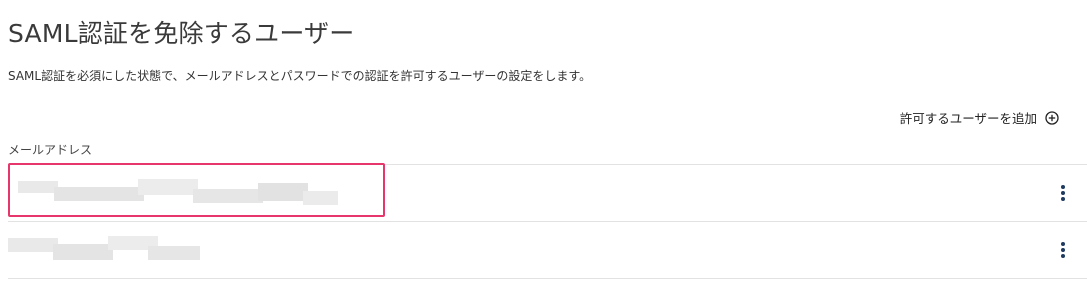  I want to click on add-allowed-user-label: 許可するユーザーを追加, so click(968, 118).